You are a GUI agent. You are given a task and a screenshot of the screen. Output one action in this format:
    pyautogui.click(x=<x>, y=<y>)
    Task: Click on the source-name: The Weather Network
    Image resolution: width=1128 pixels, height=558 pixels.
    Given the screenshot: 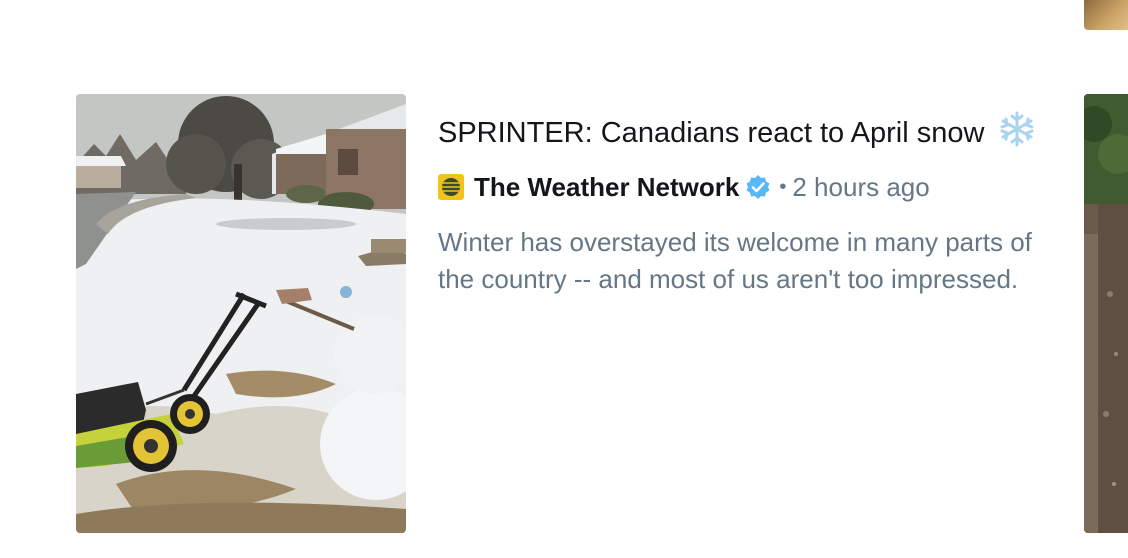 What is the action you would take?
    pyautogui.click(x=606, y=187)
    